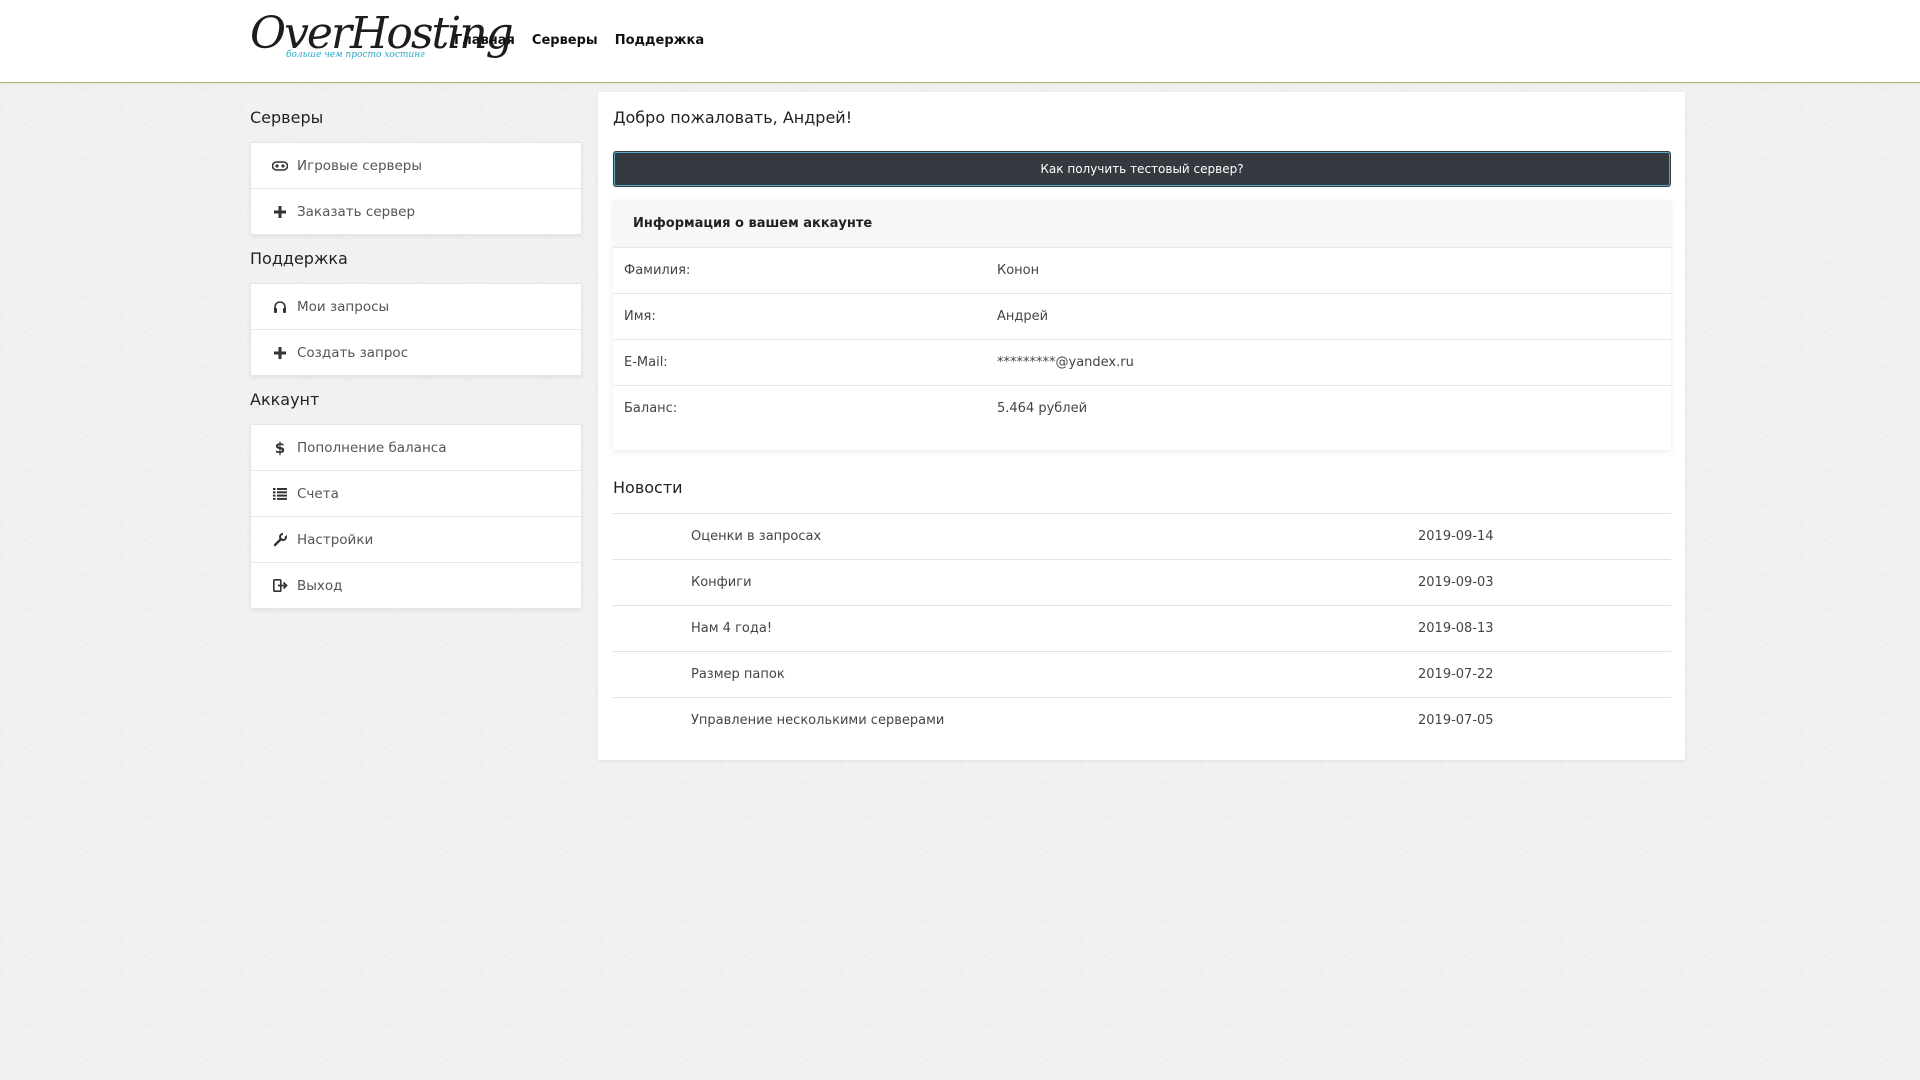 The width and height of the screenshot is (1920, 1080). Describe the element at coordinates (280, 585) in the screenshot. I see `logout-icon` at that location.